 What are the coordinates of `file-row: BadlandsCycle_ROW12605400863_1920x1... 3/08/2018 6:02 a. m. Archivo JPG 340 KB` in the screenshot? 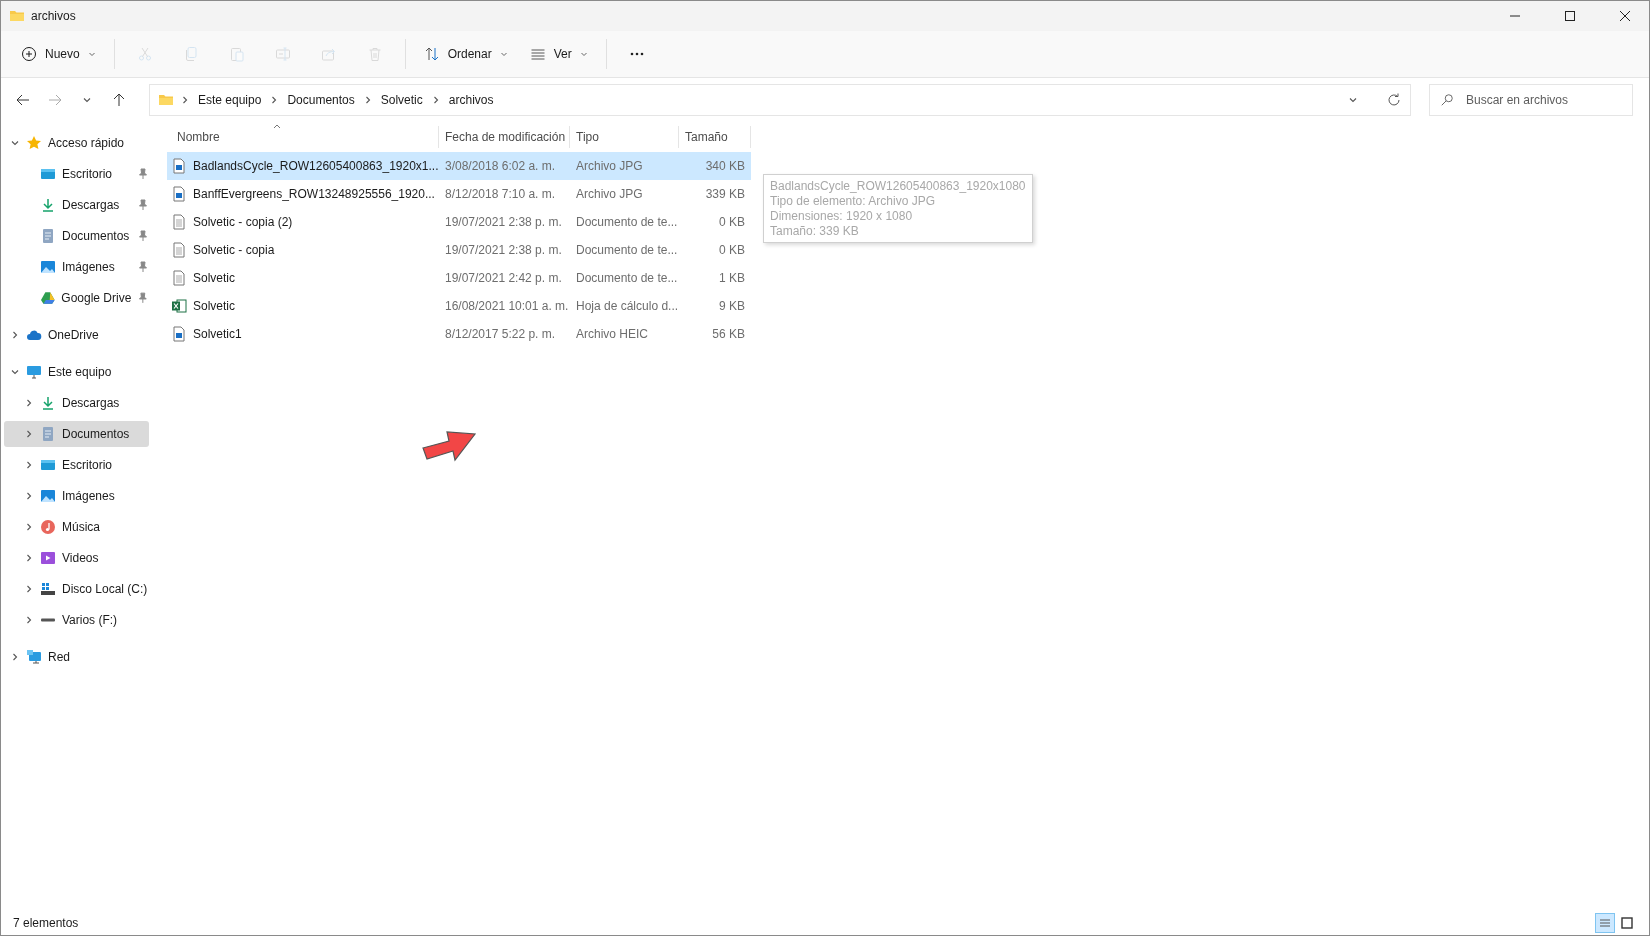 It's located at (459, 166).